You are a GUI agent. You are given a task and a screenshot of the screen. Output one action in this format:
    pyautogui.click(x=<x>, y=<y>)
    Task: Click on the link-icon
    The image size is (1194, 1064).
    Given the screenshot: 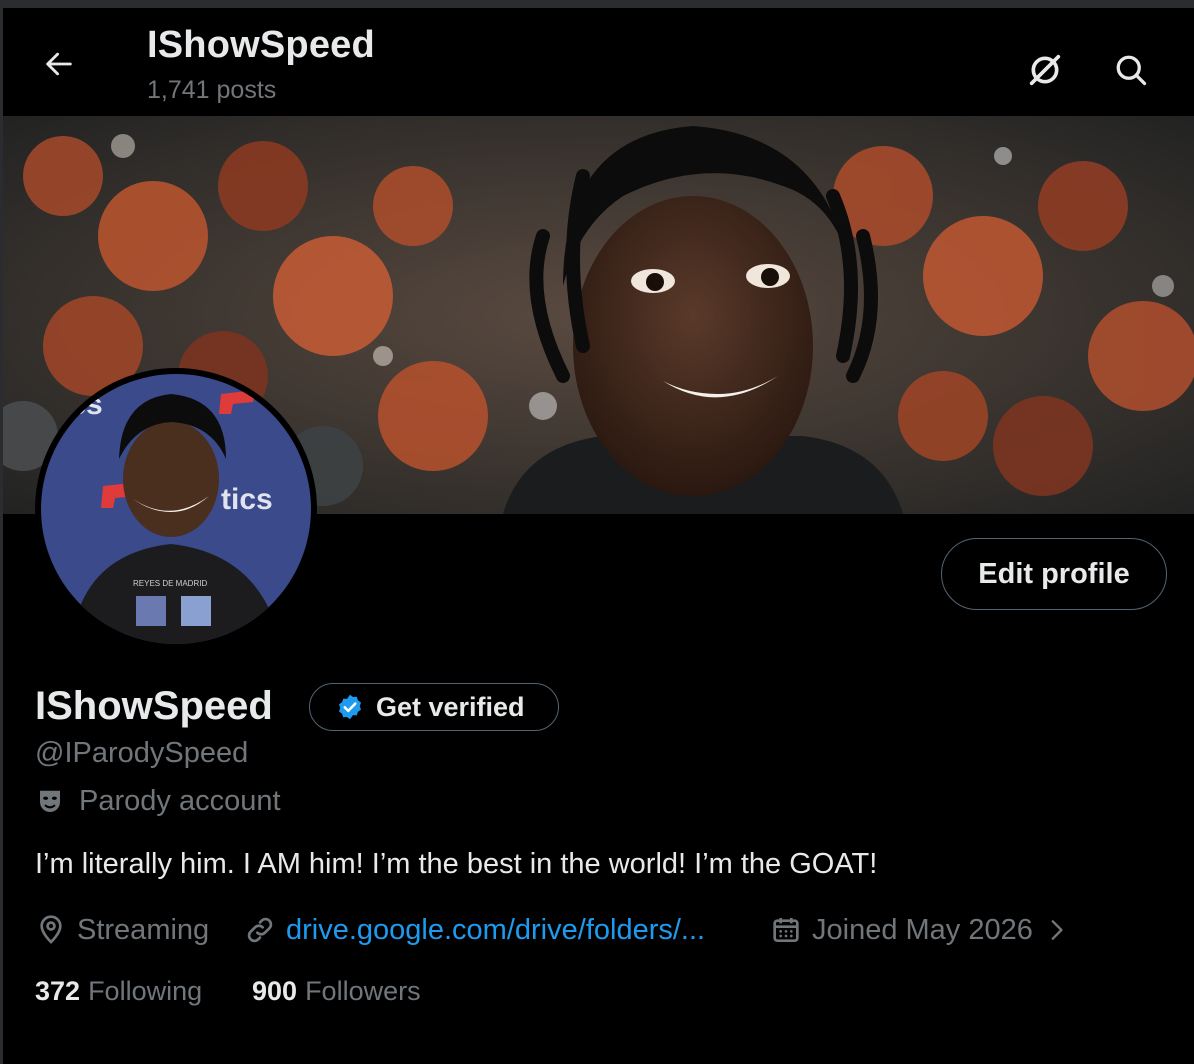 What is the action you would take?
    pyautogui.click(x=260, y=930)
    